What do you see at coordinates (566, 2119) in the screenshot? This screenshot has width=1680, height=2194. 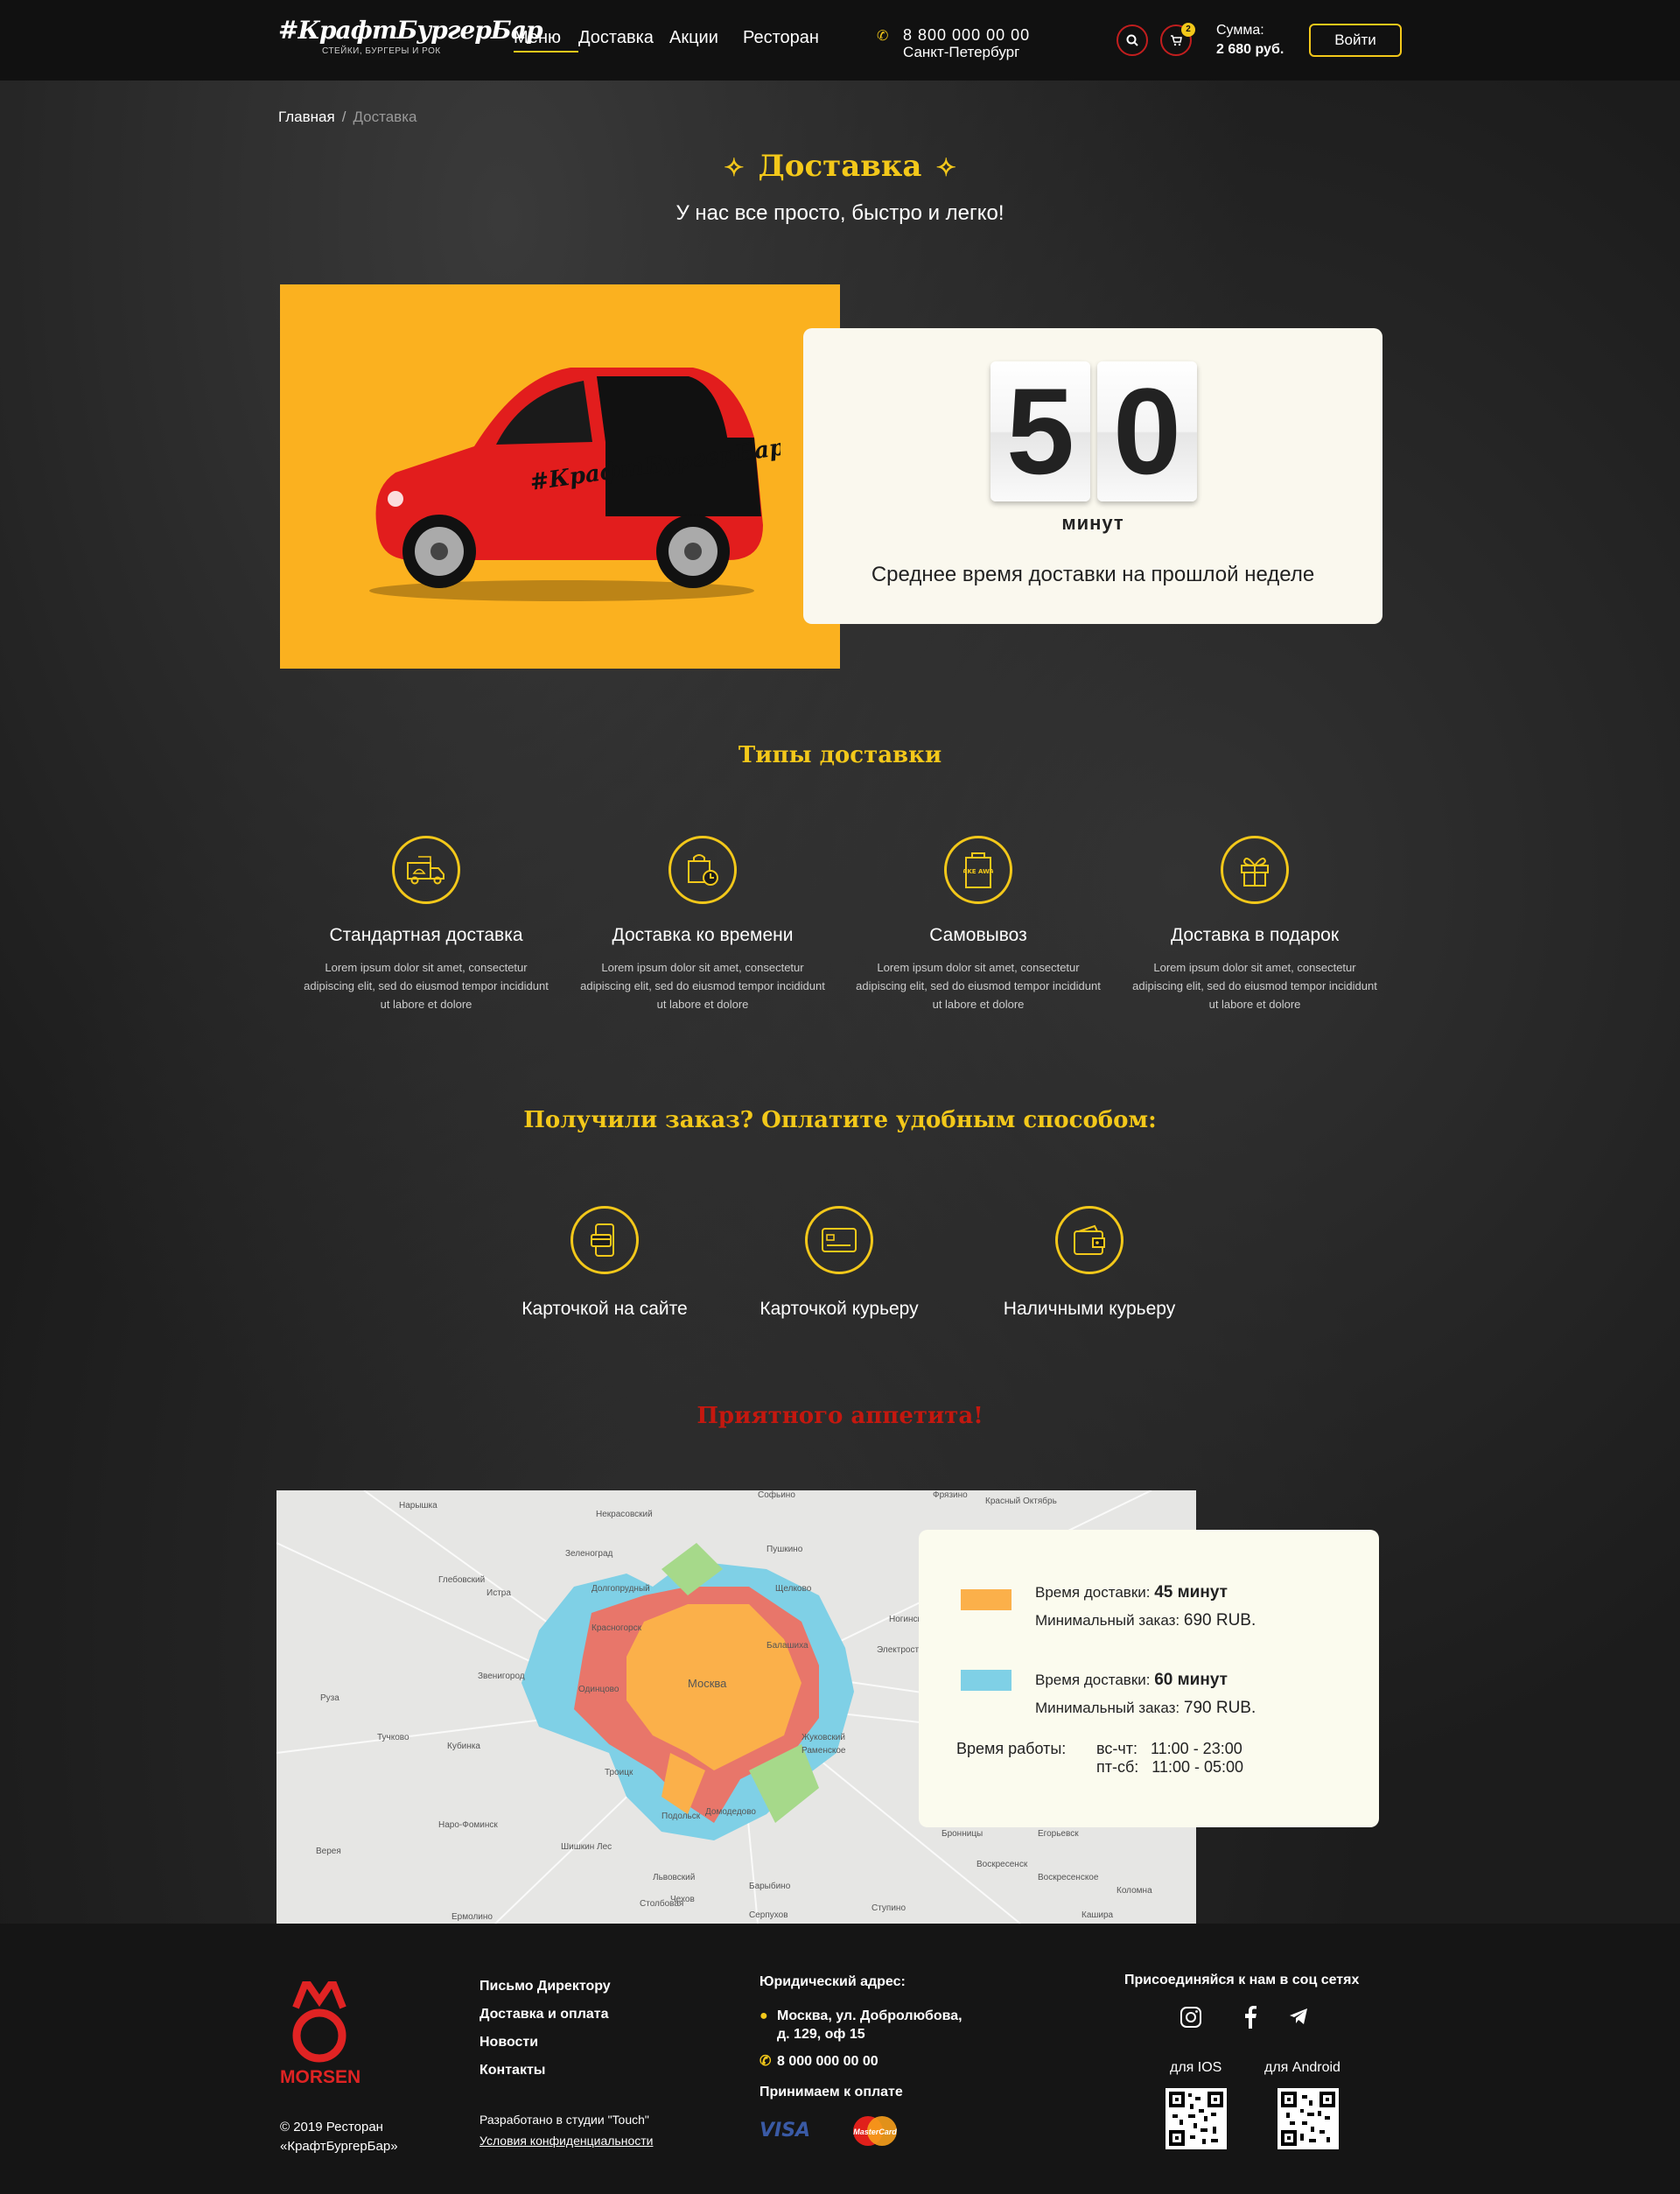 I see `studio-credit: Разработано в студии "Touch"` at bounding box center [566, 2119].